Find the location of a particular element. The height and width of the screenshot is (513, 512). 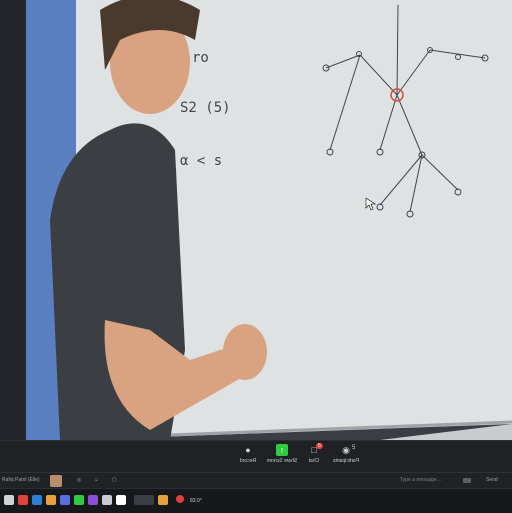

send-button: Send is located at coordinates (492, 480).